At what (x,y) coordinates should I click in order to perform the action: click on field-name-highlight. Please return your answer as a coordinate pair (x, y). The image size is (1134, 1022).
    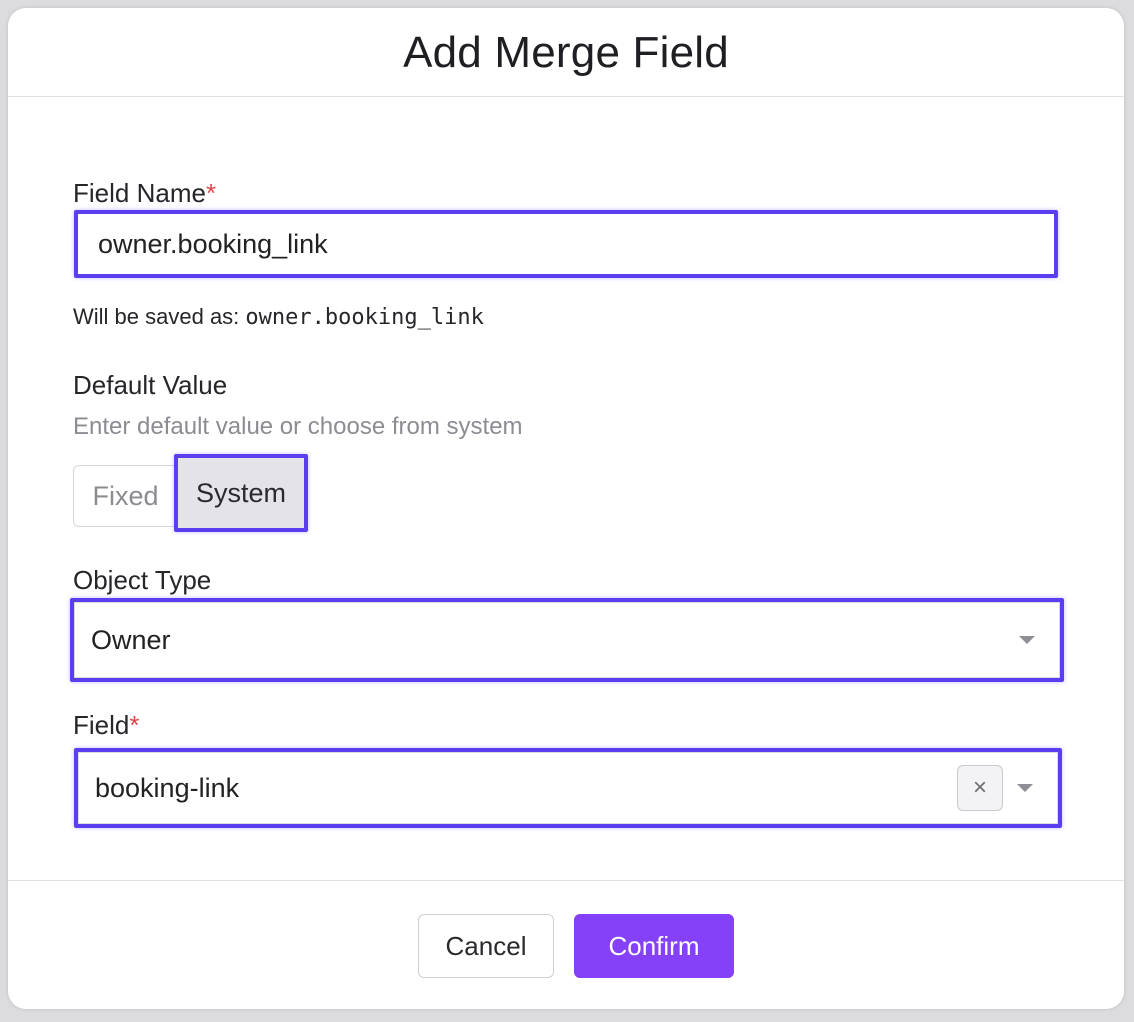
    Looking at the image, I should click on (566, 244).